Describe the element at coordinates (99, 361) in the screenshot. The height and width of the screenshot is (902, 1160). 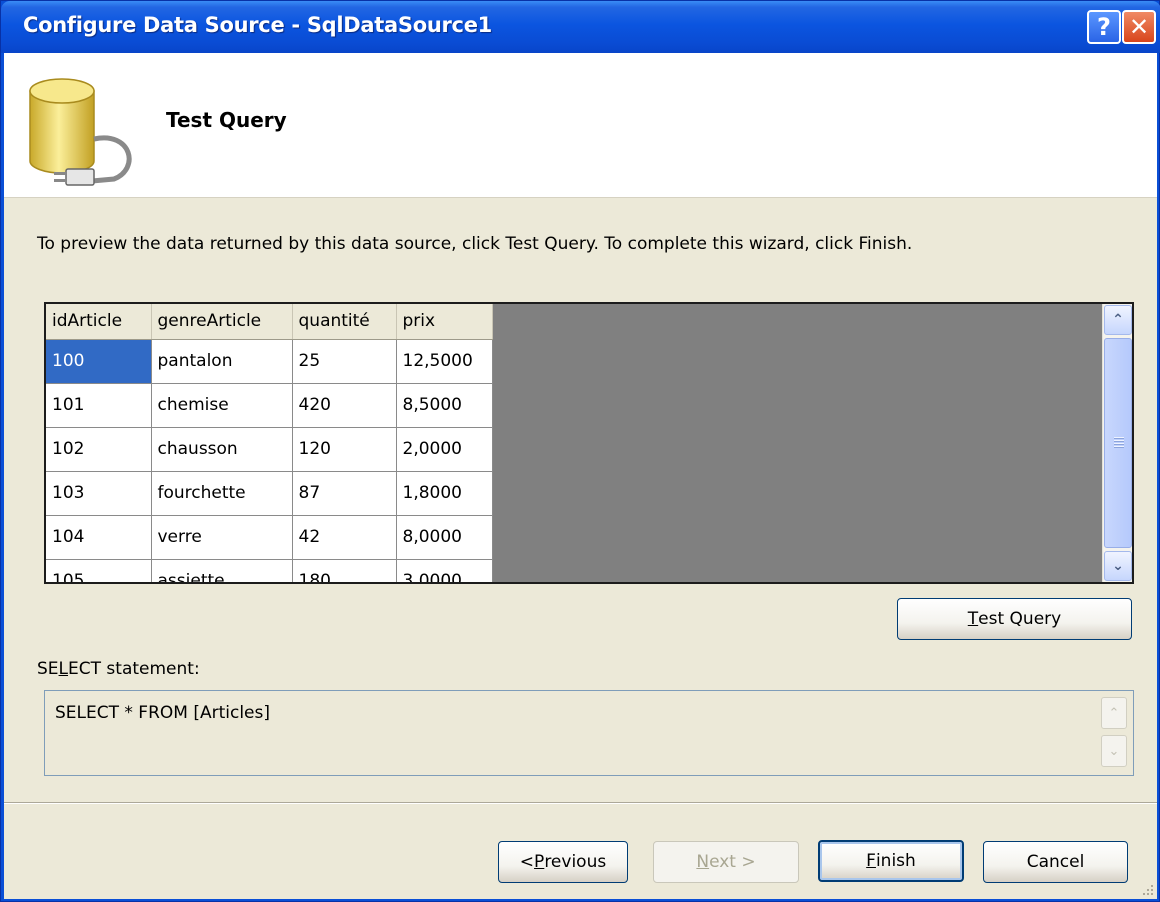
I see `cell-idarticle: 100` at that location.